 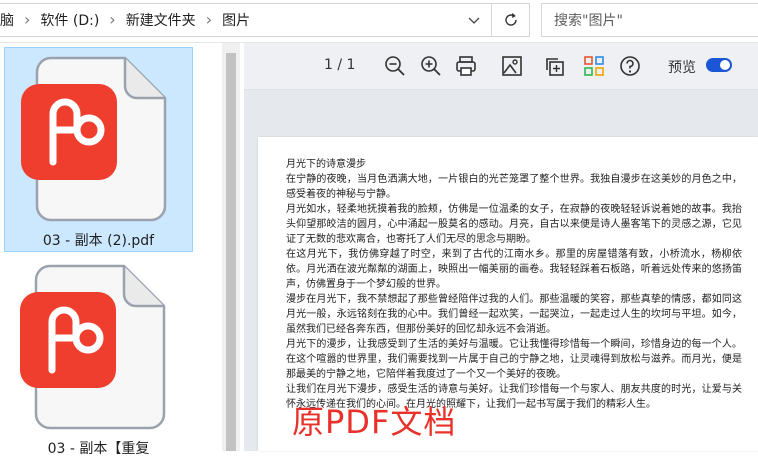 What do you see at coordinates (512, 66) in the screenshot?
I see `image-icon` at bounding box center [512, 66].